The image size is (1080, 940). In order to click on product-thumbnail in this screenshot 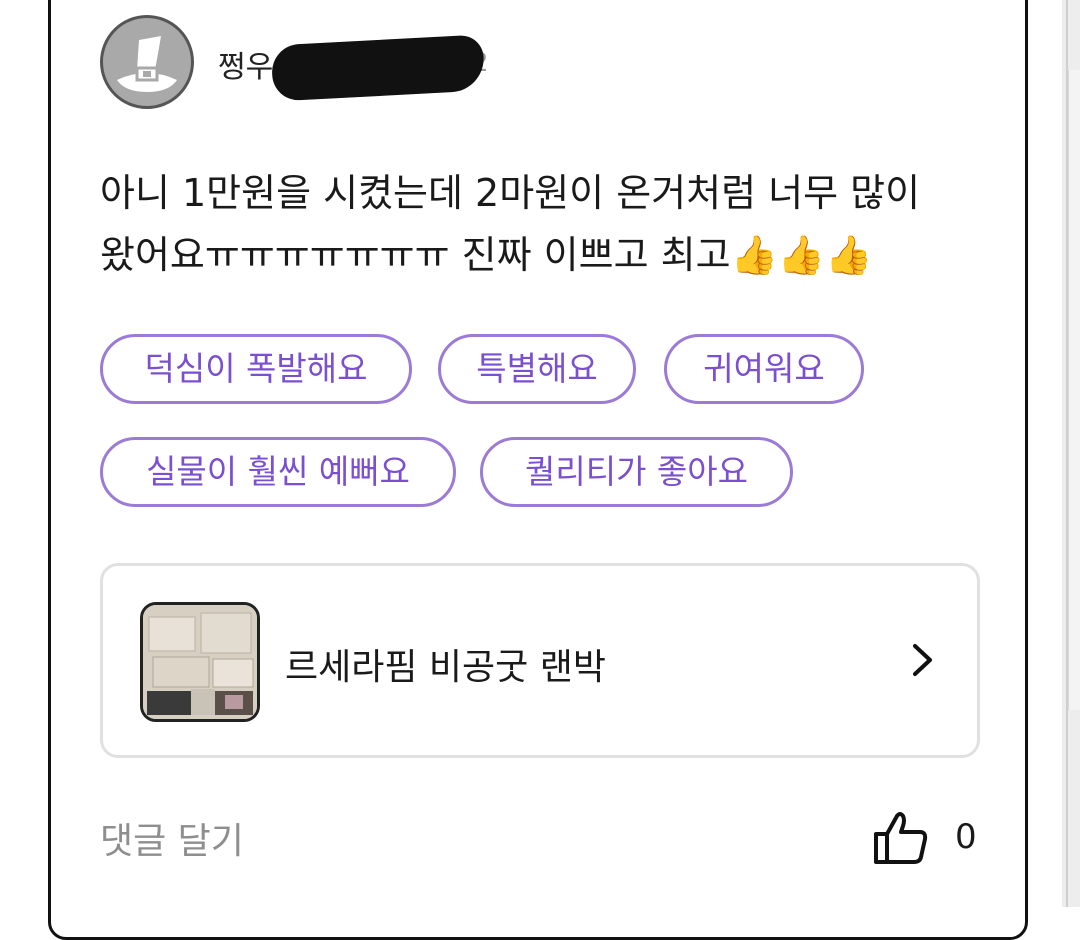, I will do `click(200, 662)`.